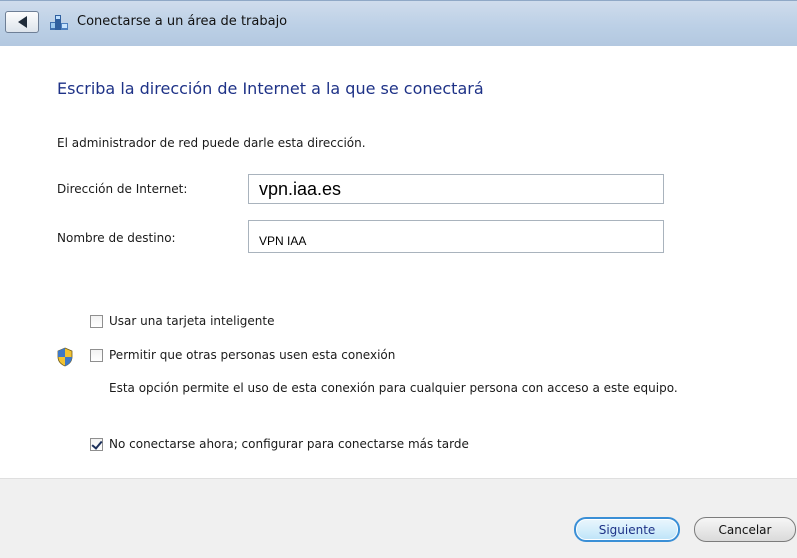 This screenshot has height=558, width=797. What do you see at coordinates (96, 355) in the screenshot?
I see `allow-others-checkbox` at bounding box center [96, 355].